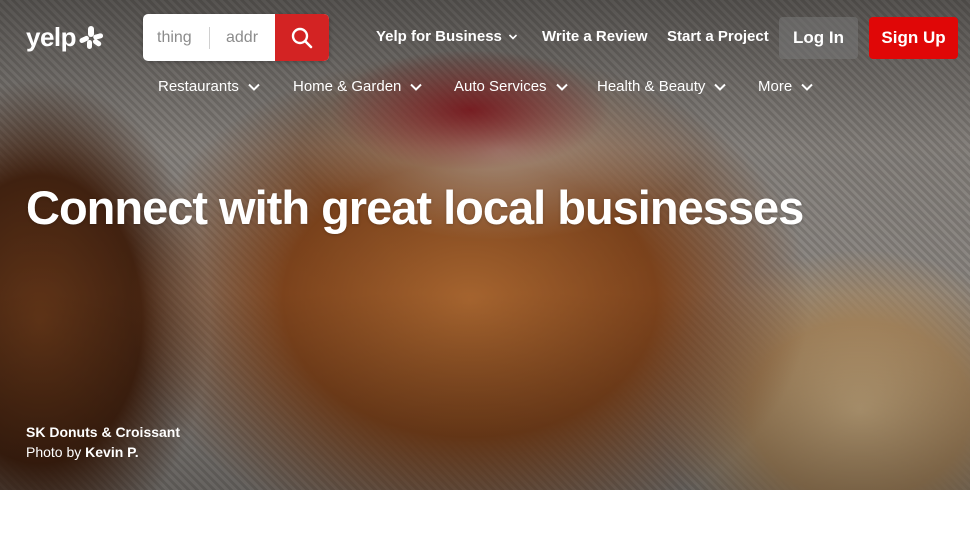 The image size is (970, 545). What do you see at coordinates (775, 86) in the screenshot?
I see `category-label: More` at bounding box center [775, 86].